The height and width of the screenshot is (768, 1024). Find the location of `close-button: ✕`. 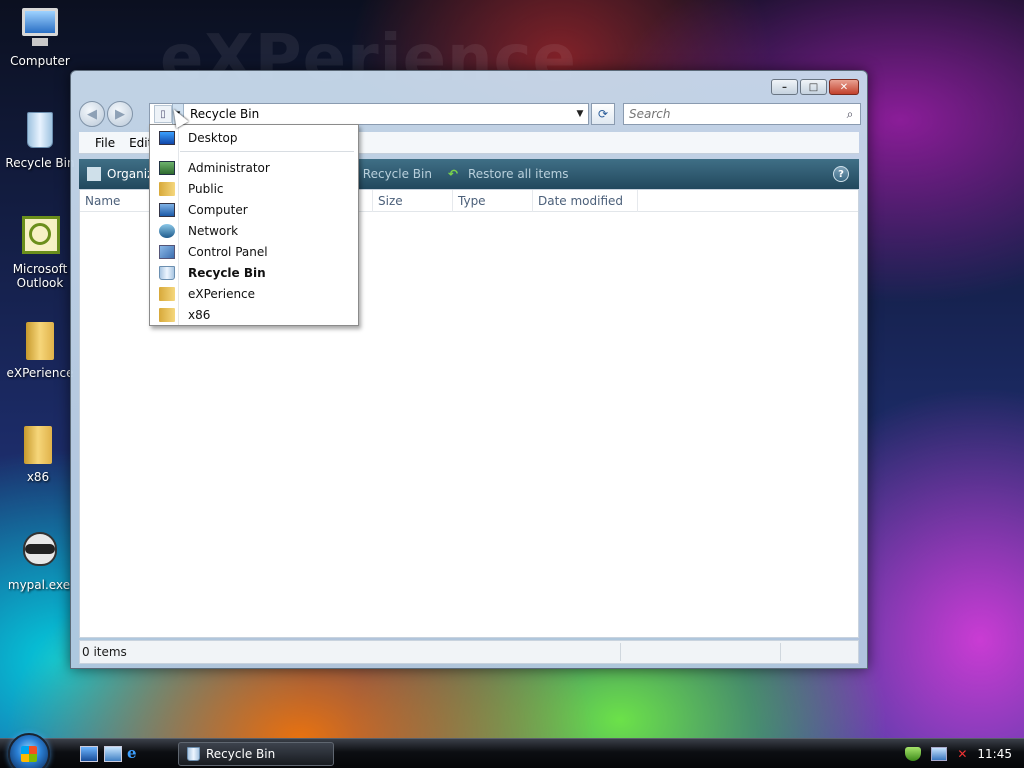

close-button: ✕ is located at coordinates (844, 87).